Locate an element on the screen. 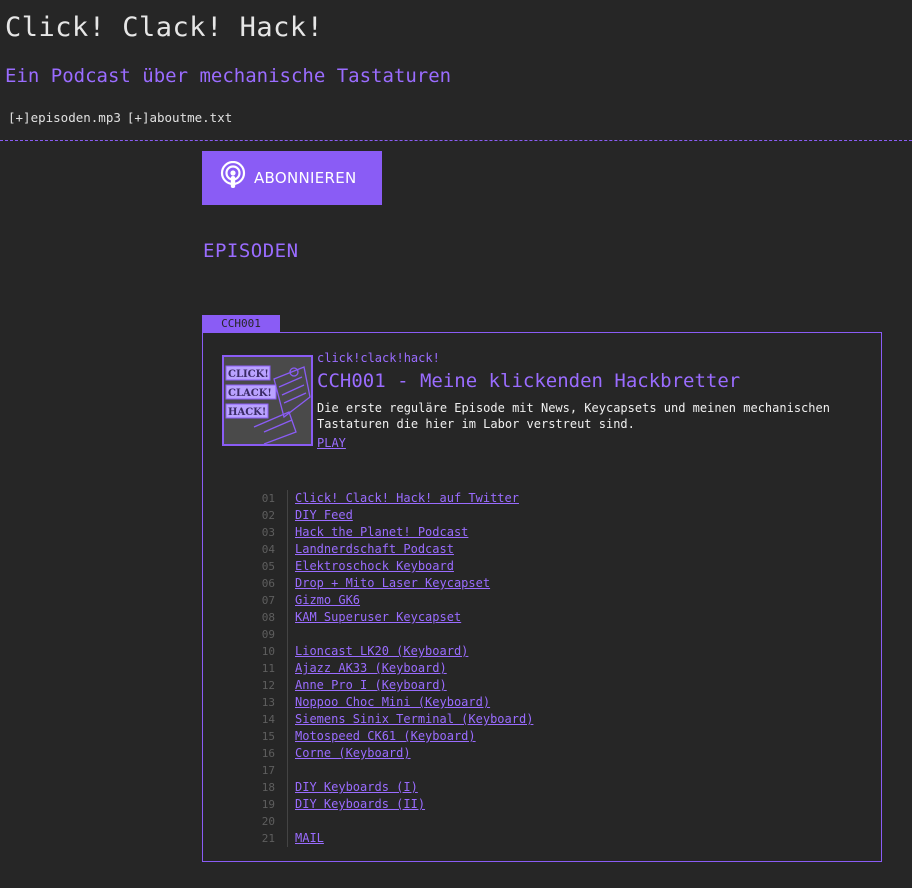 The width and height of the screenshot is (912, 888). nav-link-episoden: [+]episoden.mp3 is located at coordinates (64, 117).